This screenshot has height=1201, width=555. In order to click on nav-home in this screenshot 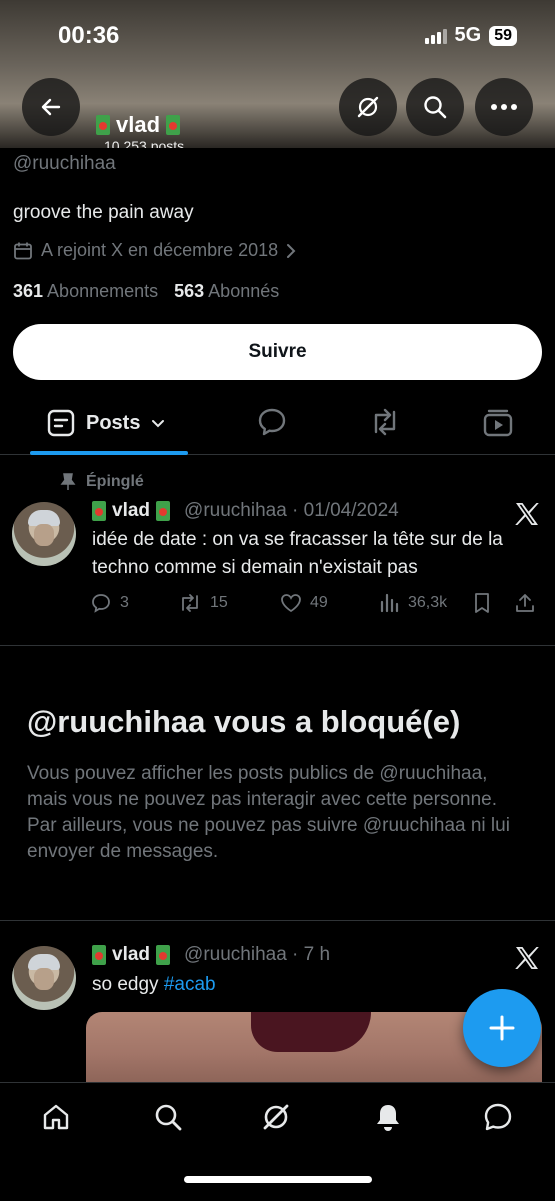, I will do `click(56, 1119)`.